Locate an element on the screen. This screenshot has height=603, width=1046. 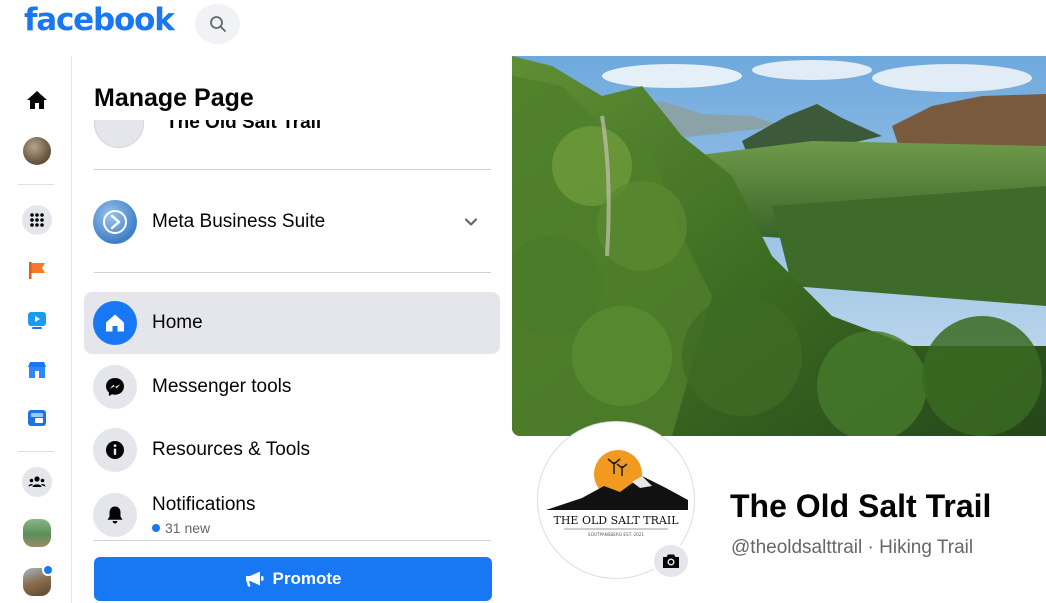
marketplace-icon is located at coordinates (37, 370).